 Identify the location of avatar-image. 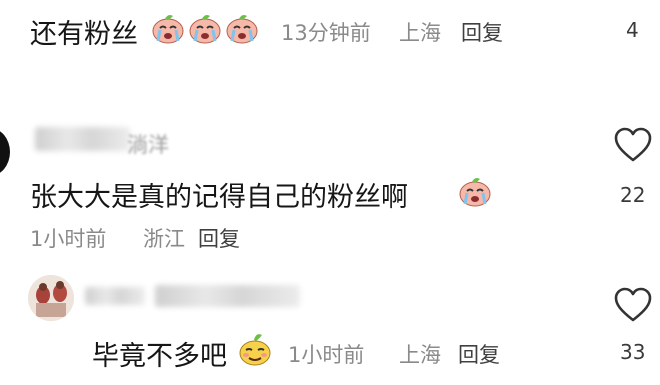
(51, 298).